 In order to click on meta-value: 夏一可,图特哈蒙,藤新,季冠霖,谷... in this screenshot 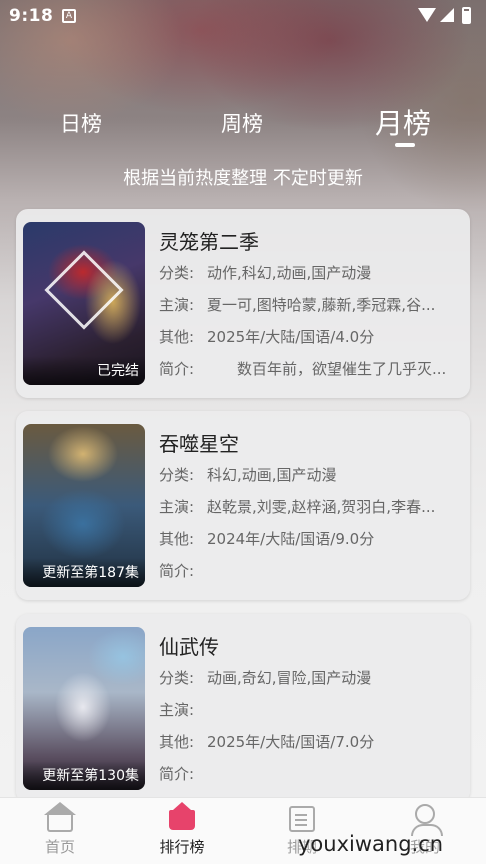, I will do `click(321, 305)`.